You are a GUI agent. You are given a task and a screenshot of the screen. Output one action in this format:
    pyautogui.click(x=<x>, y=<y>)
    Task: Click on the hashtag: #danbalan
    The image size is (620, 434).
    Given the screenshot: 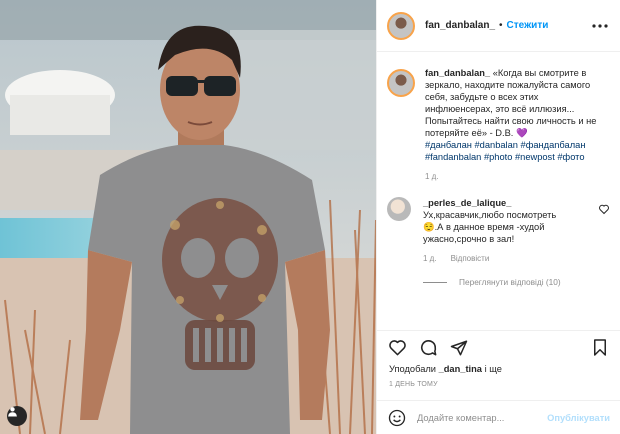 What is the action you would take?
    pyautogui.click(x=496, y=145)
    